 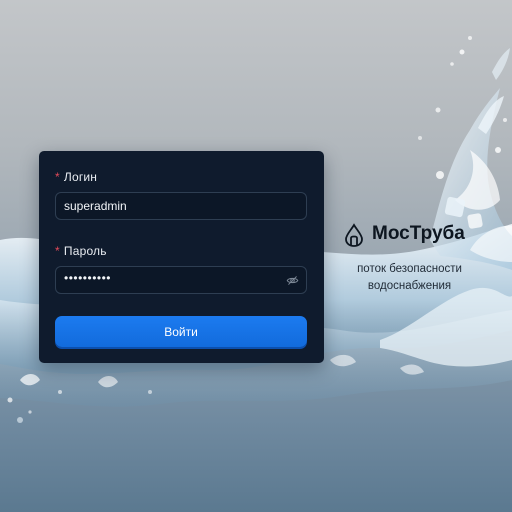 I want to click on password-input: ••••••••••, so click(x=181, y=280).